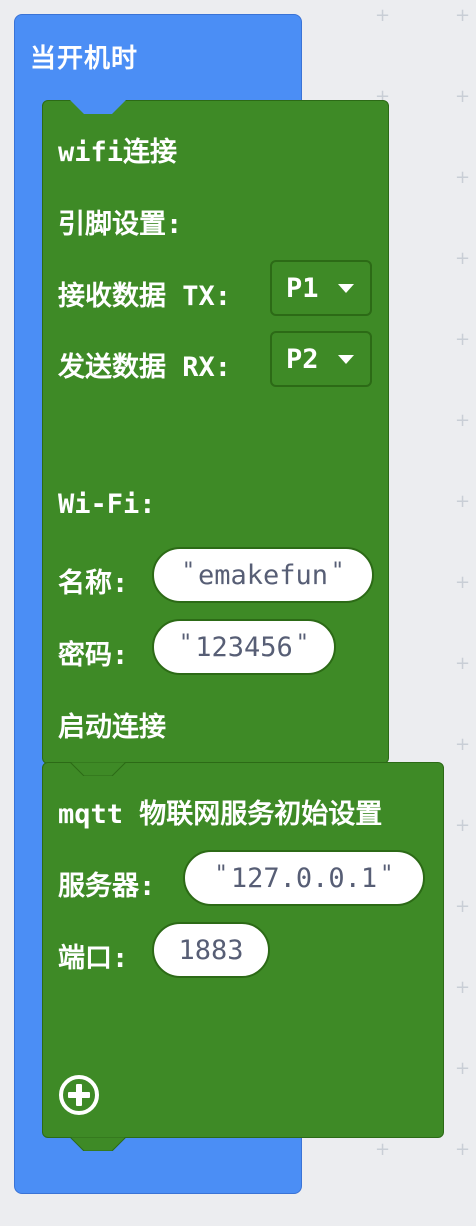 This screenshot has width=476, height=1226. What do you see at coordinates (93, 655) in the screenshot?
I see `password-label: 密码:` at bounding box center [93, 655].